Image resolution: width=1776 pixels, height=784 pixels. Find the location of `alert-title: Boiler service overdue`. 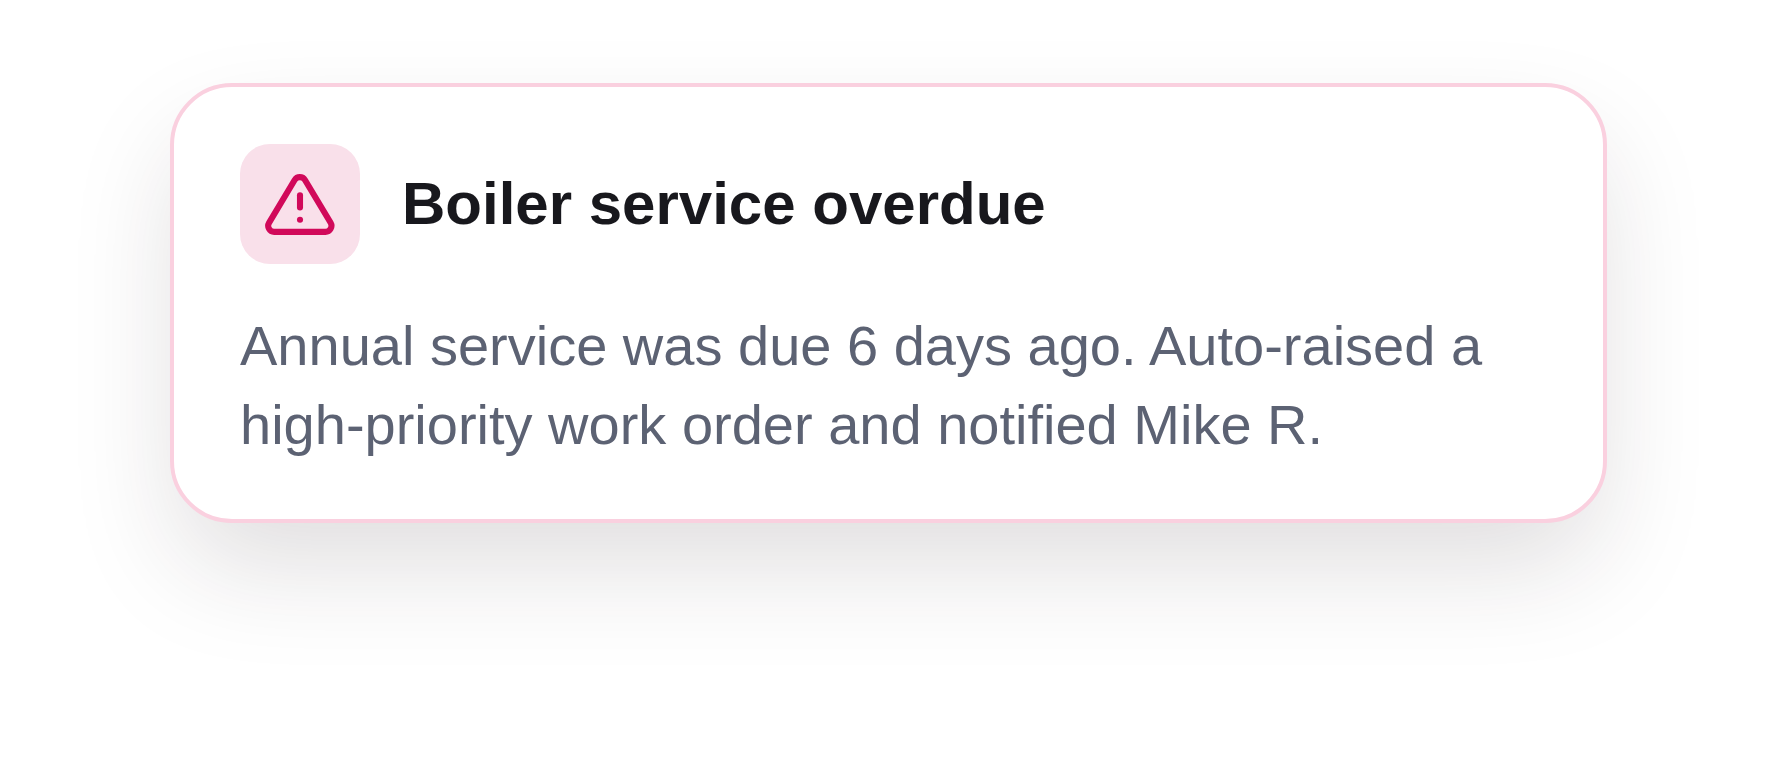

alert-title: Boiler service overdue is located at coordinates (724, 204).